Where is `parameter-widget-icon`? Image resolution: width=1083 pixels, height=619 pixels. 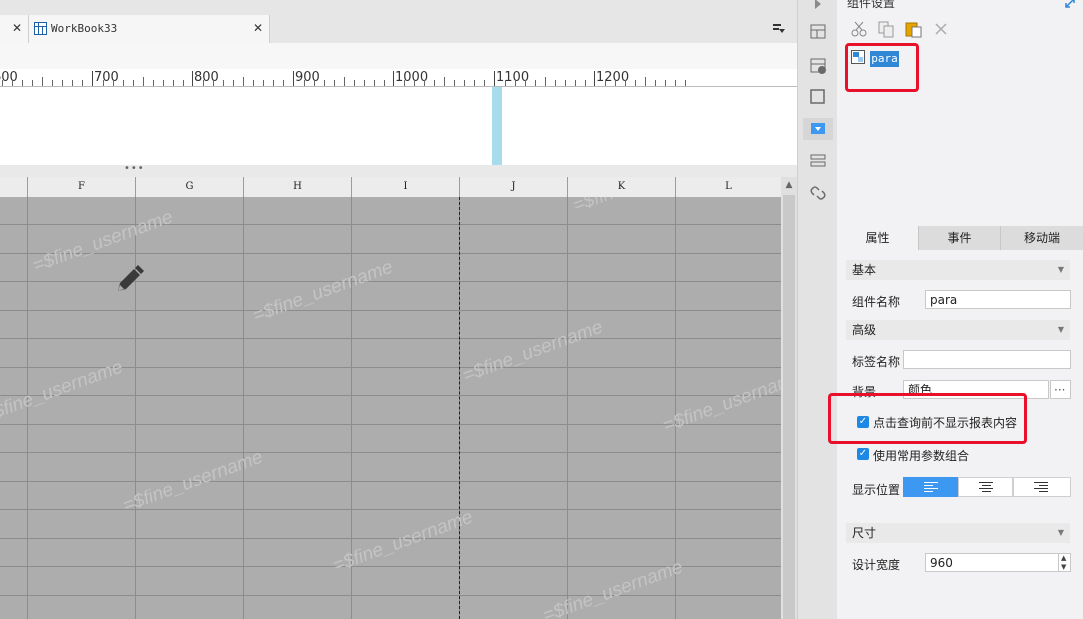 parameter-widget-icon is located at coordinates (818, 129).